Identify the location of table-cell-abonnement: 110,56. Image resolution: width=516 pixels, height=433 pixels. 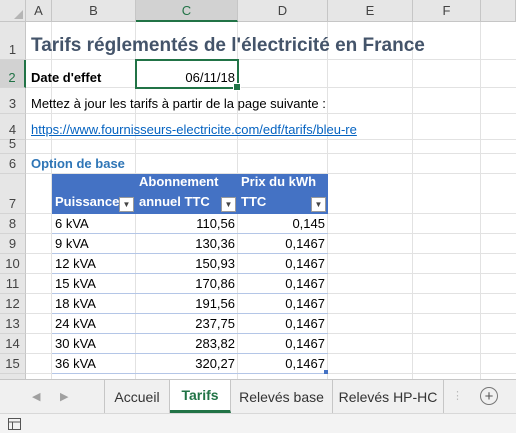
(187, 224).